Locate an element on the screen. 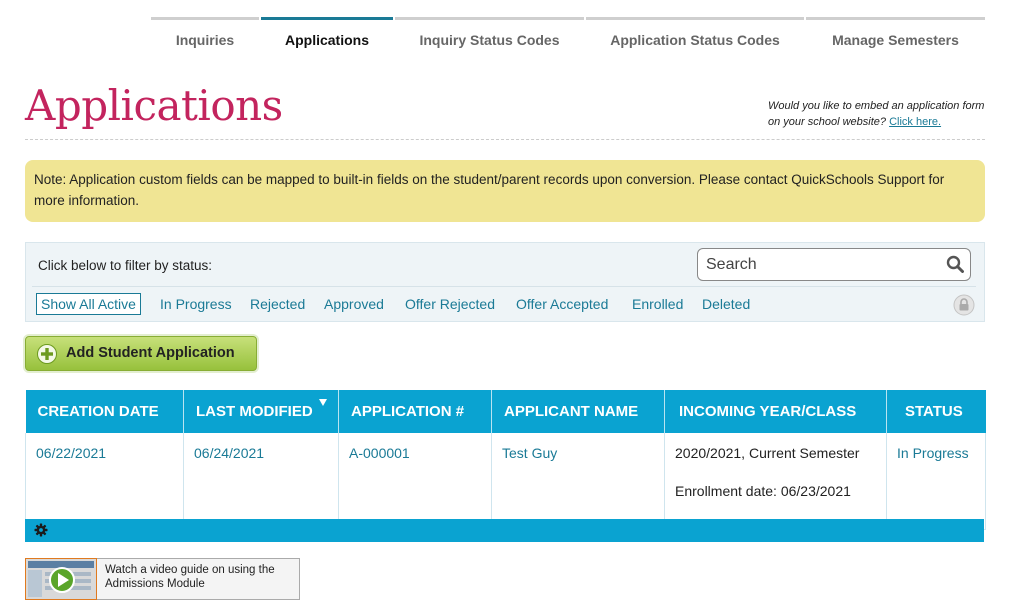 The image size is (1011, 615). add-student-application-label: Add Student Application is located at coordinates (150, 353).